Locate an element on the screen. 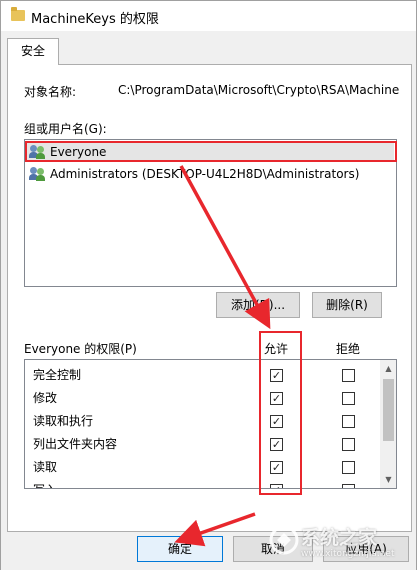  cancel-button: 取消 is located at coordinates (273, 549).